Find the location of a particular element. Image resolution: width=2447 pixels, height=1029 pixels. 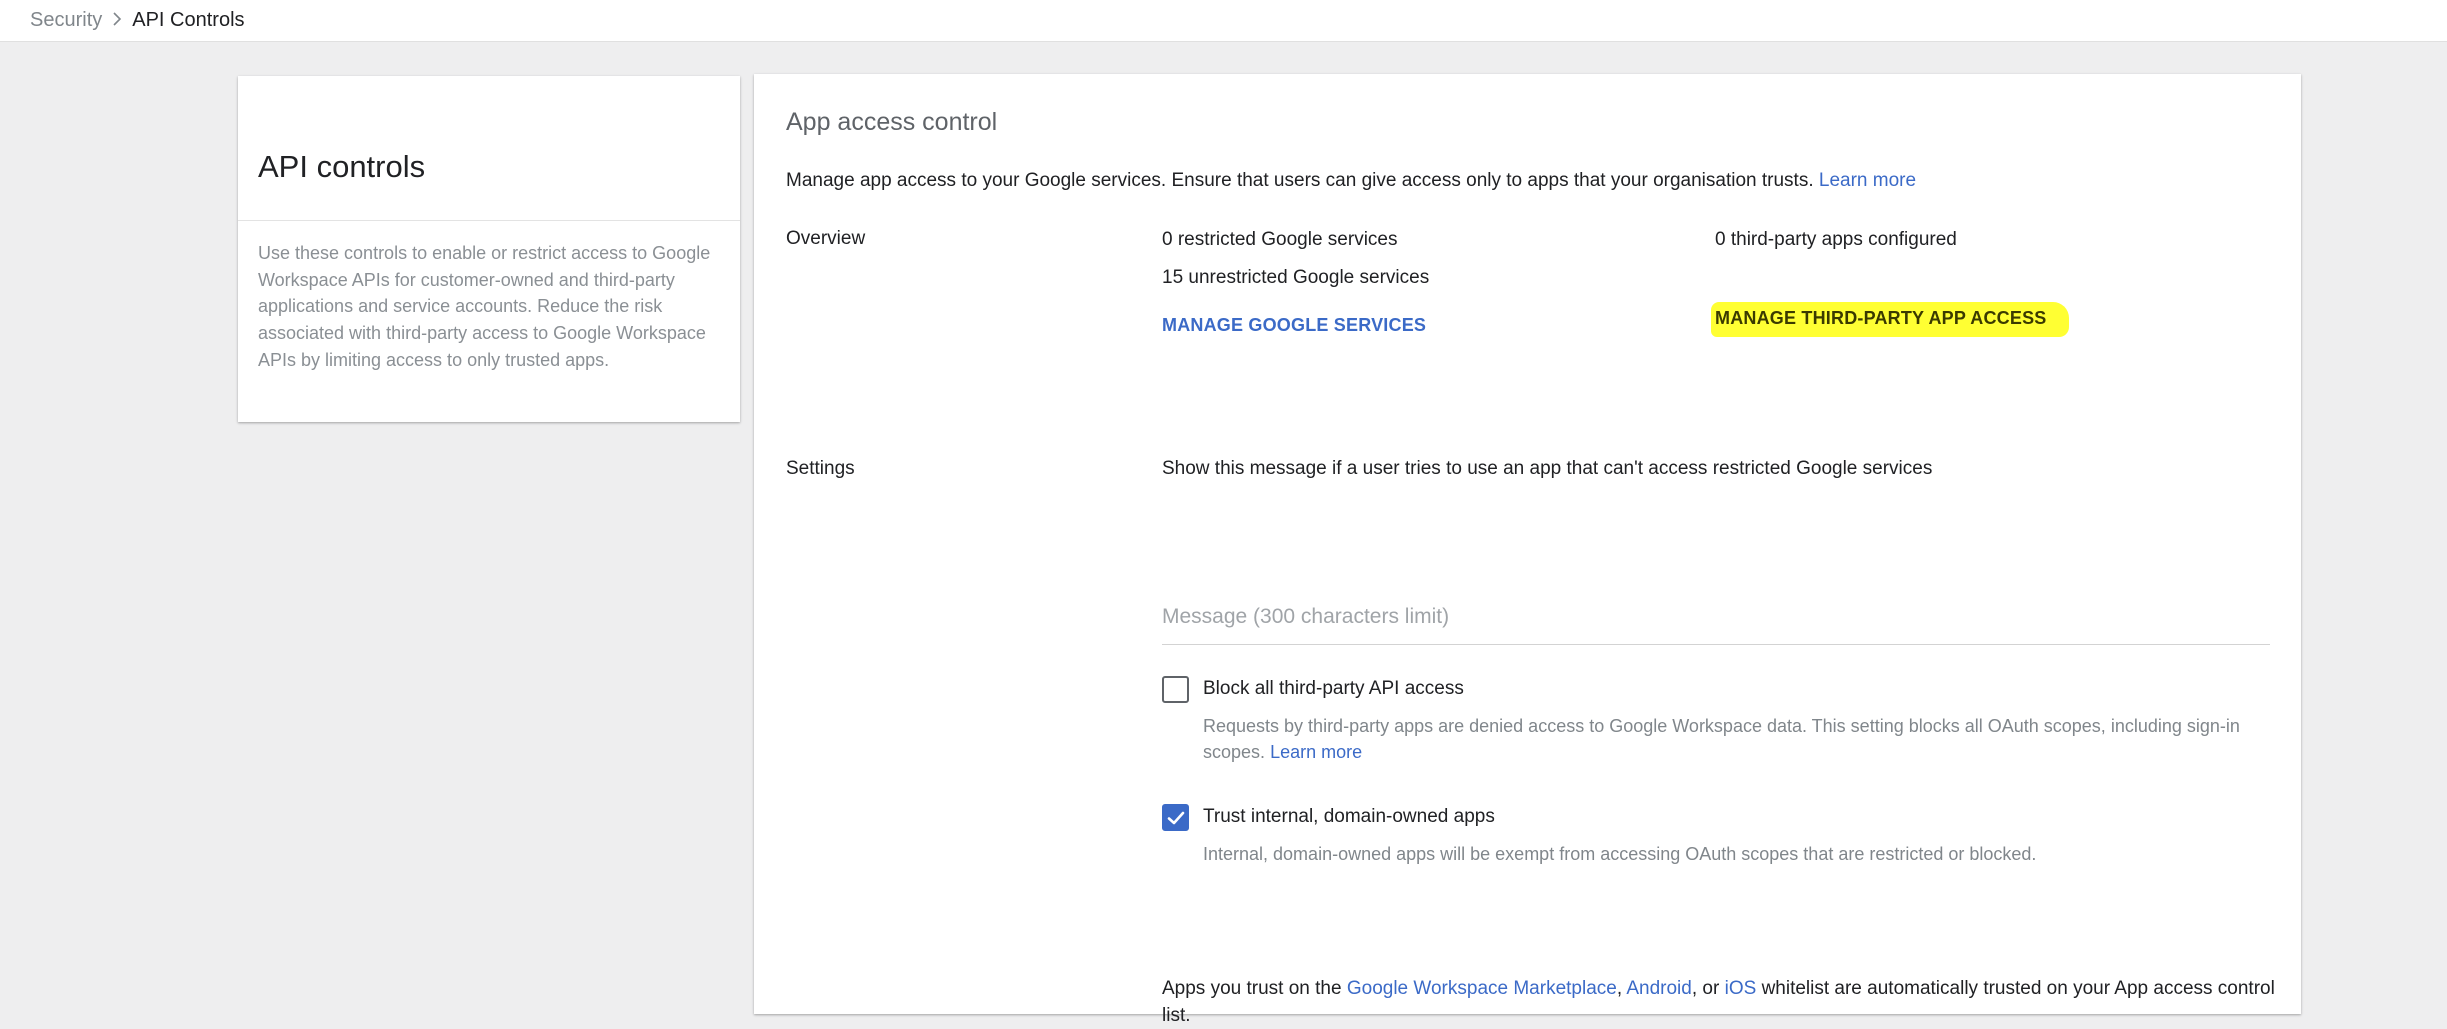

chevron-right-icon is located at coordinates (117, 20).